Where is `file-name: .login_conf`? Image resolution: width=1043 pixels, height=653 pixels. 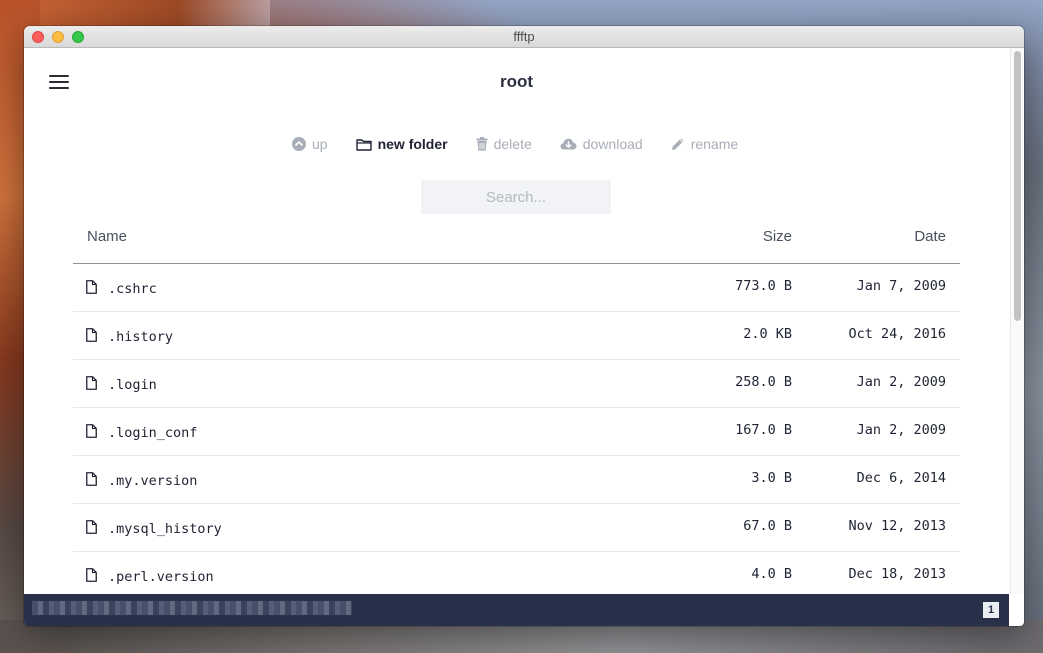
file-name: .login_conf is located at coordinates (153, 433).